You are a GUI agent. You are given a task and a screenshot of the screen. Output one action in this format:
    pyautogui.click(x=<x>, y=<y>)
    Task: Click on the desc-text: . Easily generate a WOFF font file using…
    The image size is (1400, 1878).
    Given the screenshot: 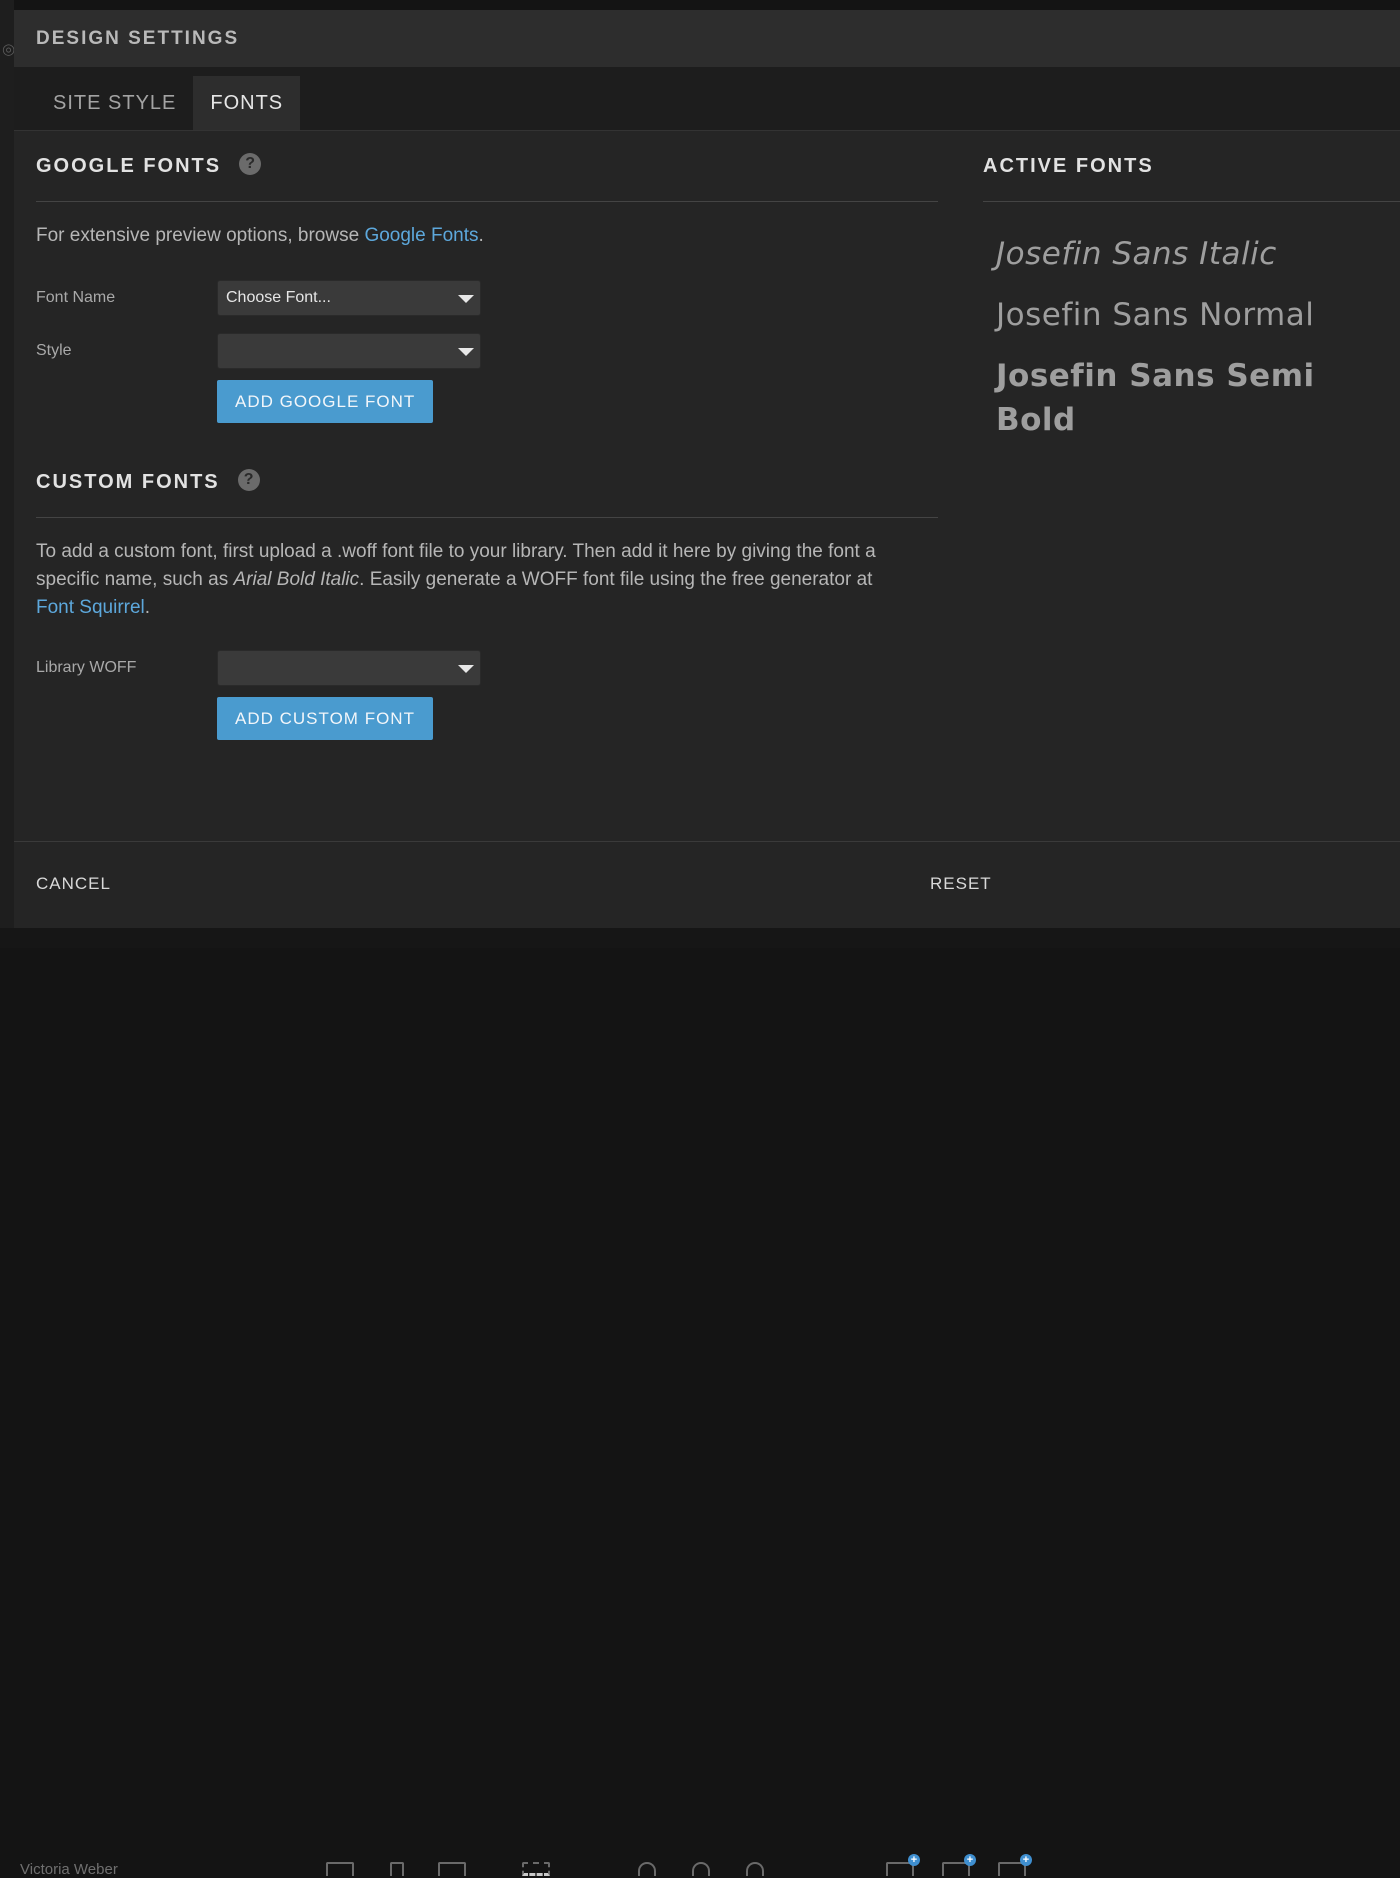 What is the action you would take?
    pyautogui.click(x=616, y=579)
    